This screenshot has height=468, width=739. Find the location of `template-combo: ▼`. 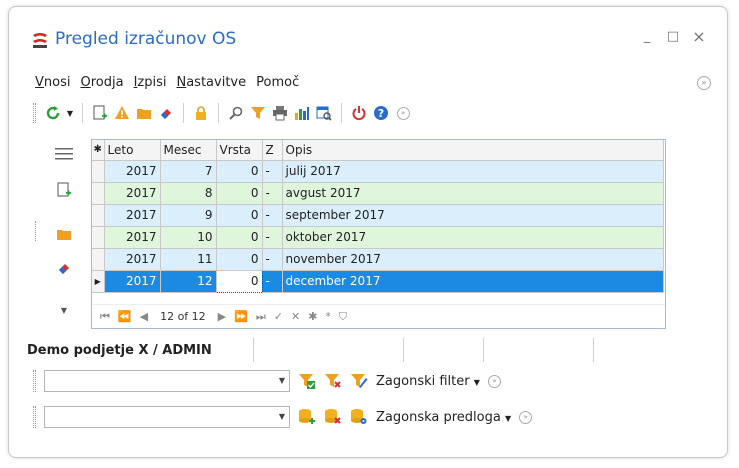

template-combo: ▼ is located at coordinates (167, 417).